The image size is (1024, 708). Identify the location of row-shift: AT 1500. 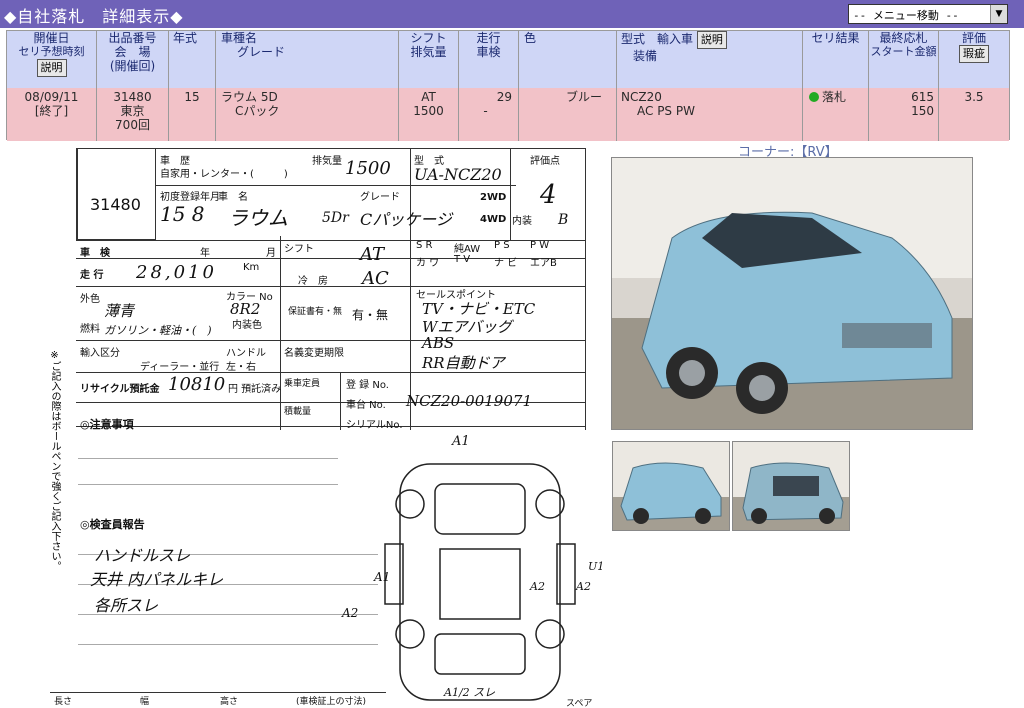
(429, 114).